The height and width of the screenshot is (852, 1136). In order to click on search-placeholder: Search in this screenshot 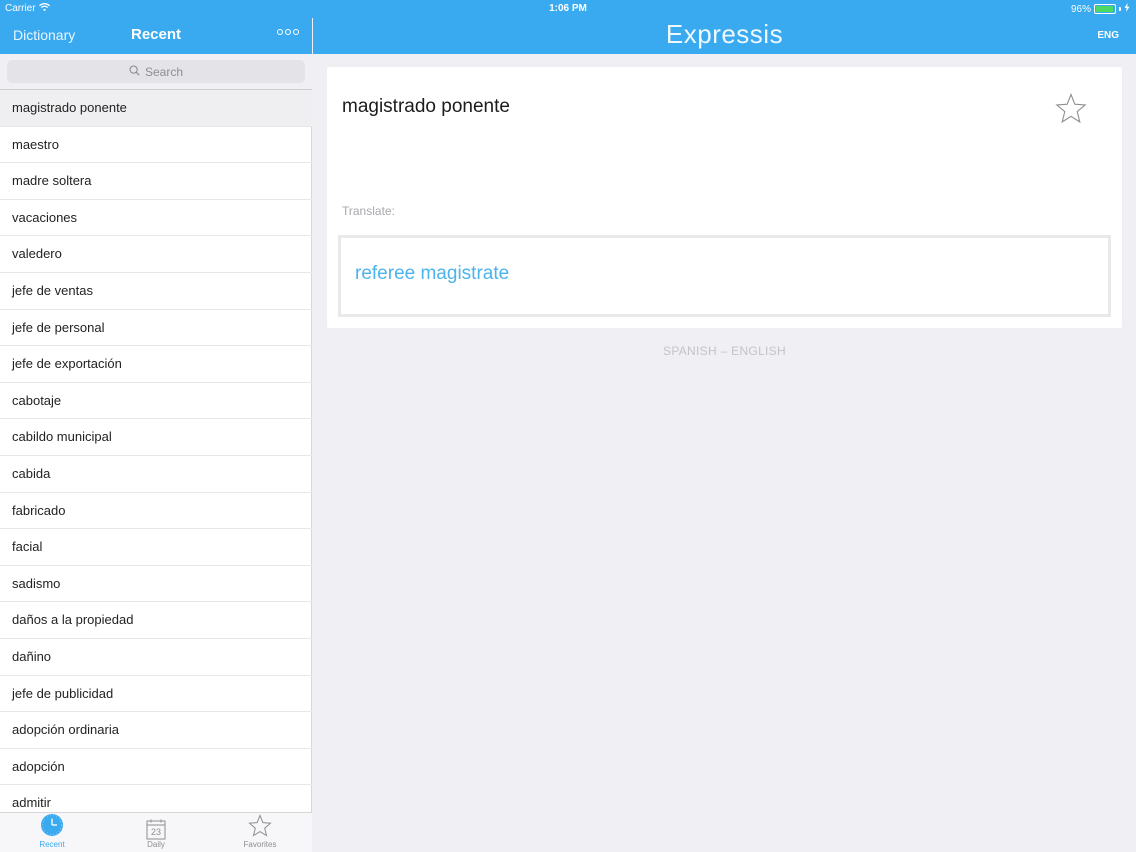, I will do `click(164, 71)`.